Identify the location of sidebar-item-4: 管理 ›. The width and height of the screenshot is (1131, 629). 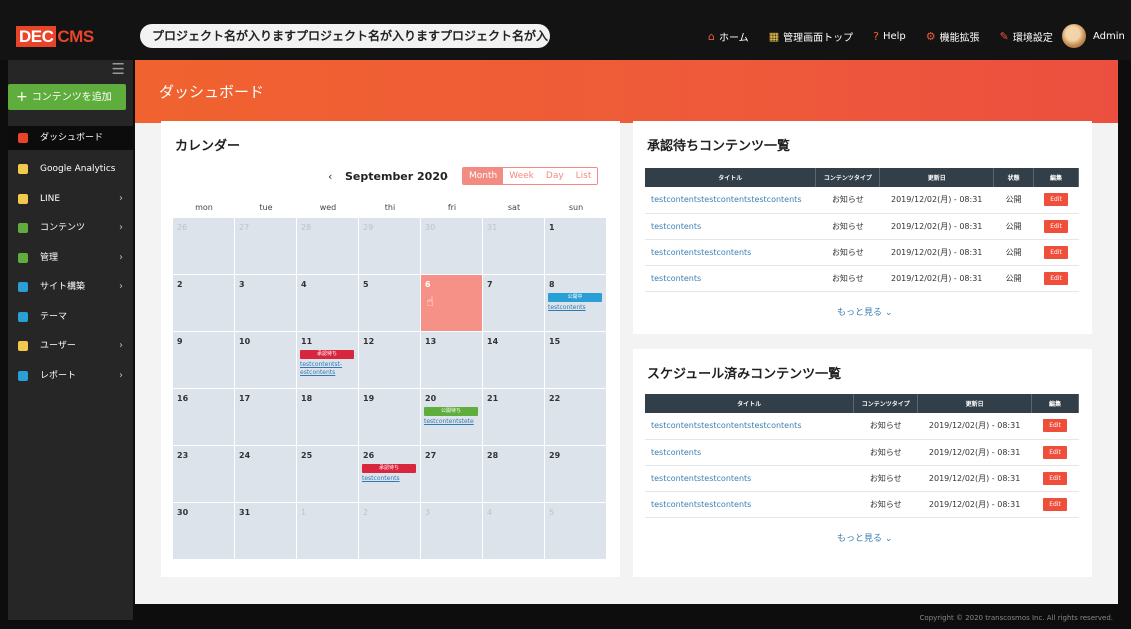
(70, 258).